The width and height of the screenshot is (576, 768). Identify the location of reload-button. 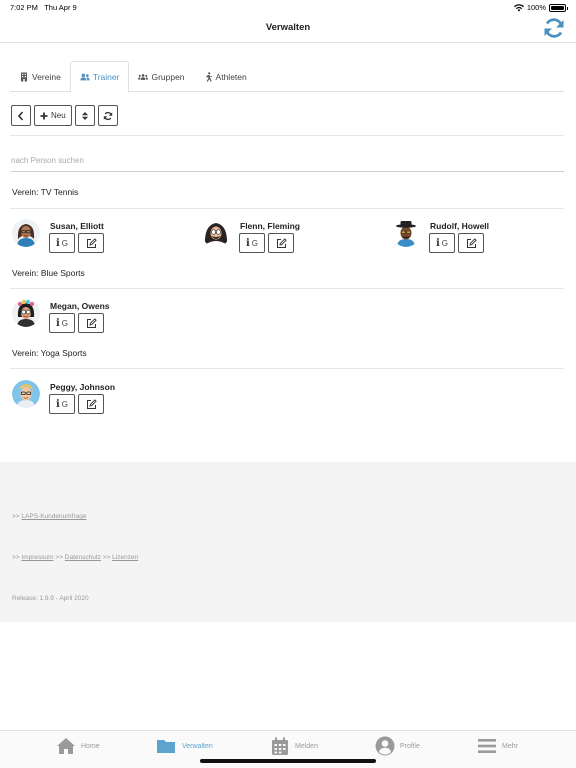
(107, 115).